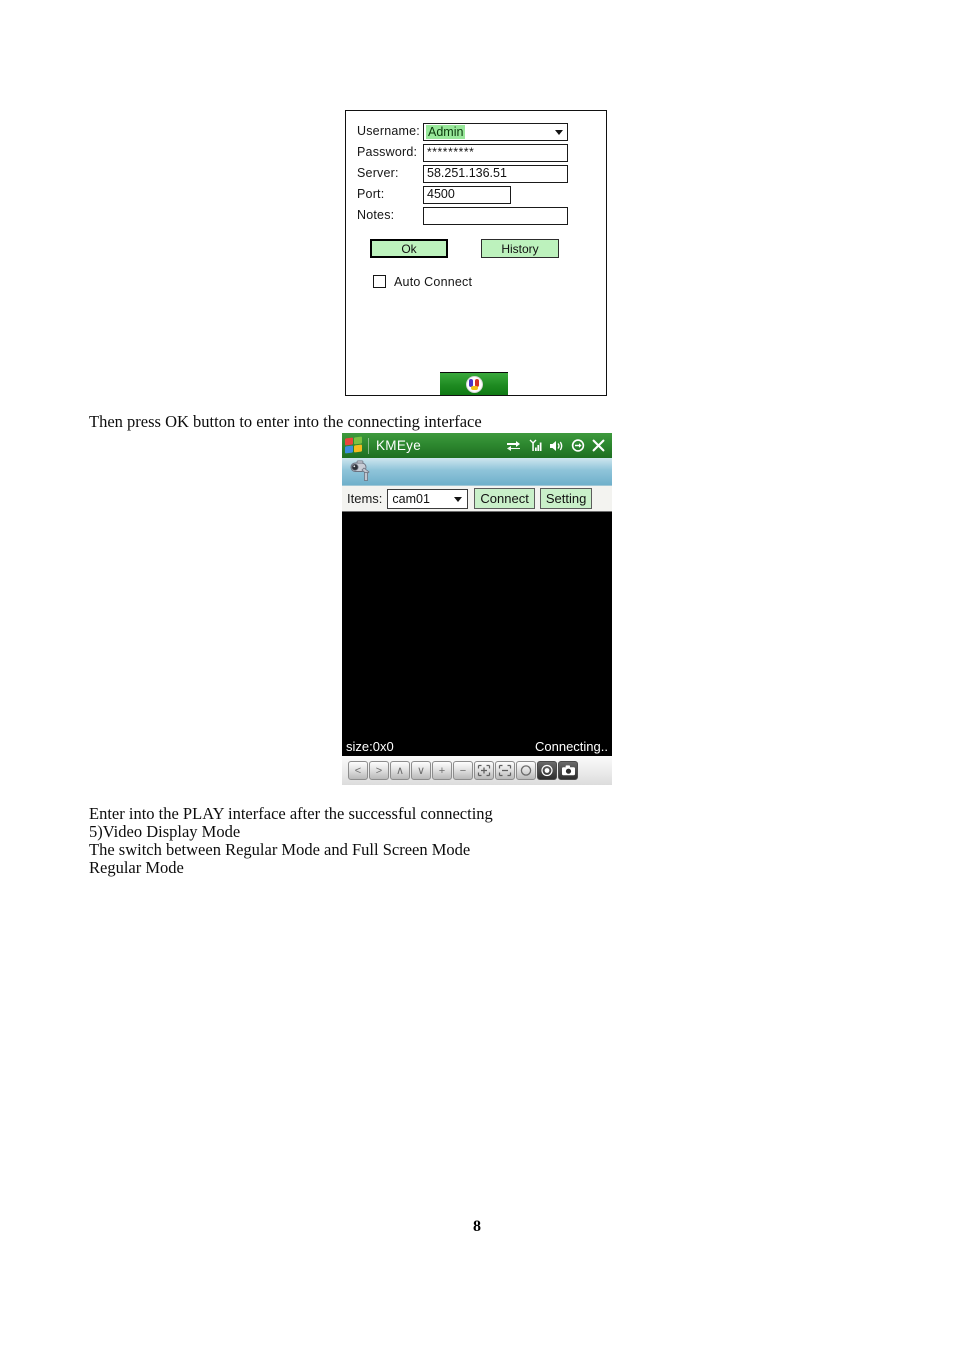 The height and width of the screenshot is (1351, 954). I want to click on video-size-text: size:0x0, so click(370, 746).